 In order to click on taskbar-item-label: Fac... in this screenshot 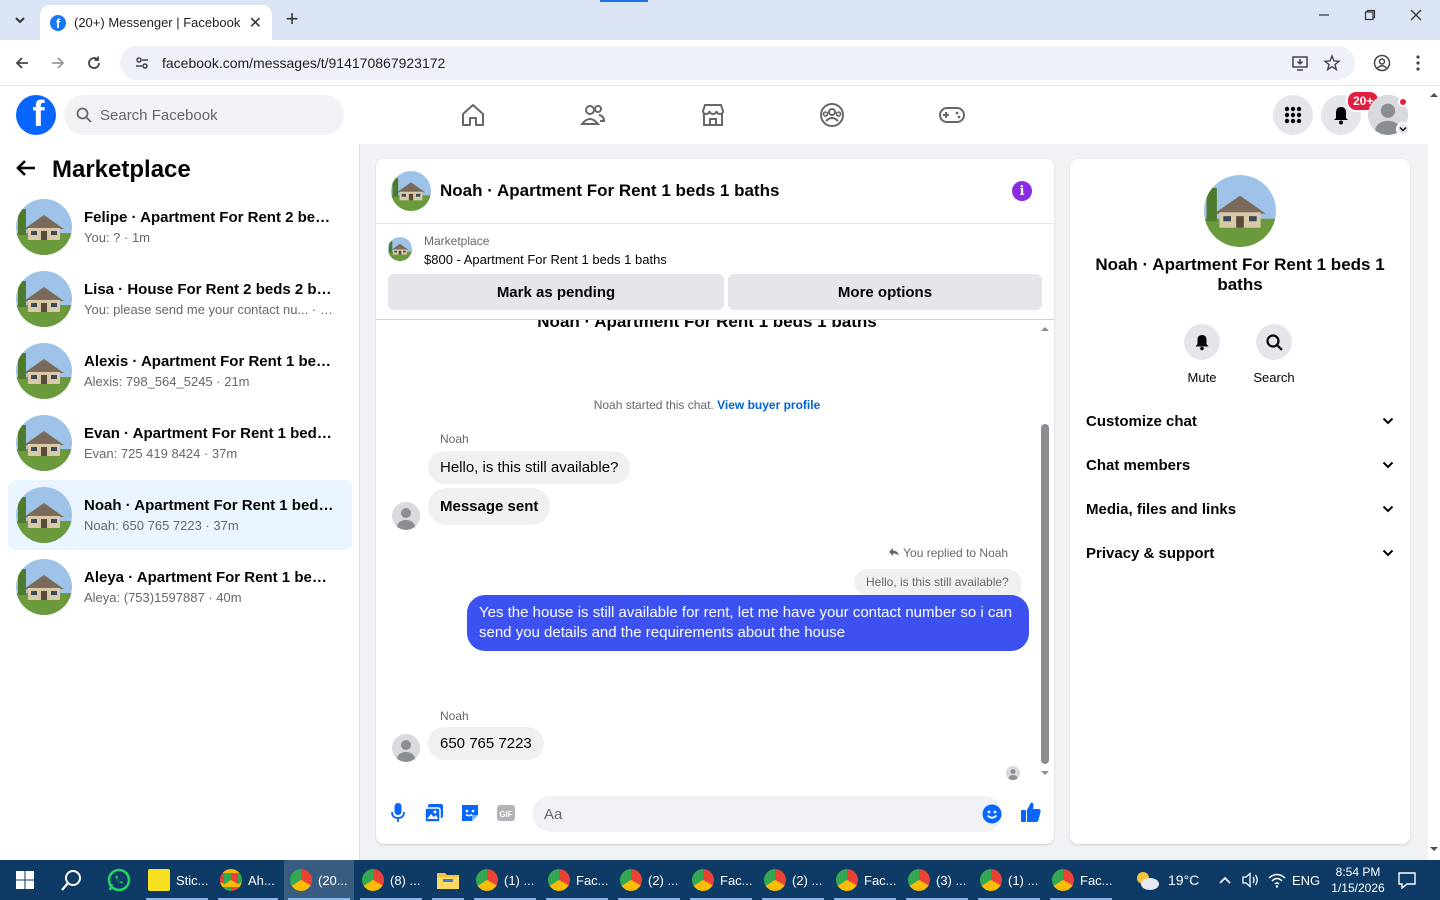, I will do `click(1096, 880)`.